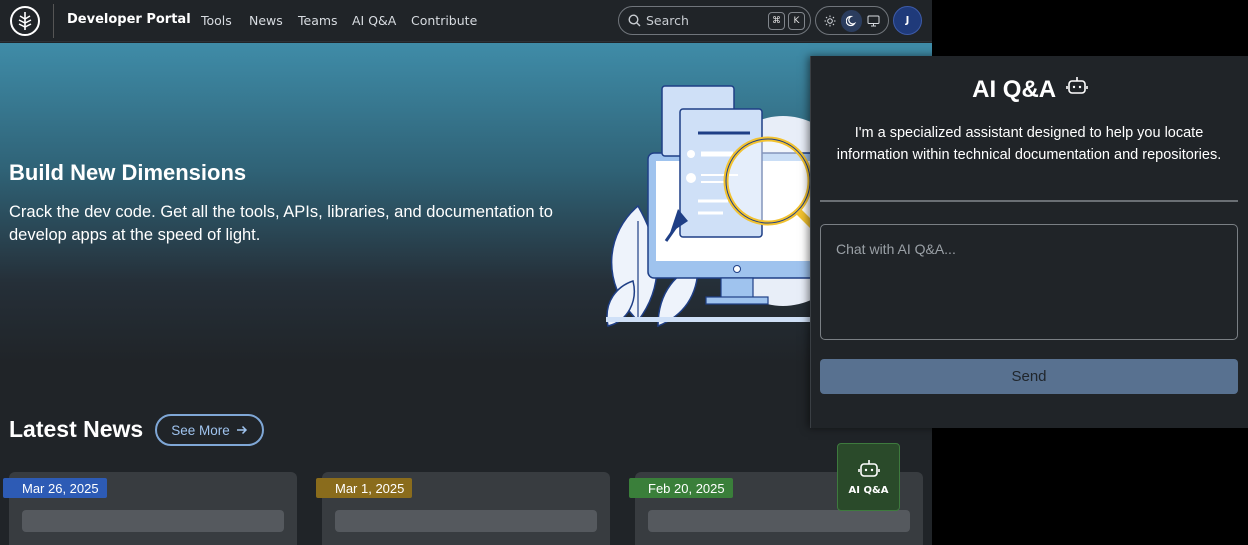 The width and height of the screenshot is (1248, 545). I want to click on moon-icon, so click(851, 20).